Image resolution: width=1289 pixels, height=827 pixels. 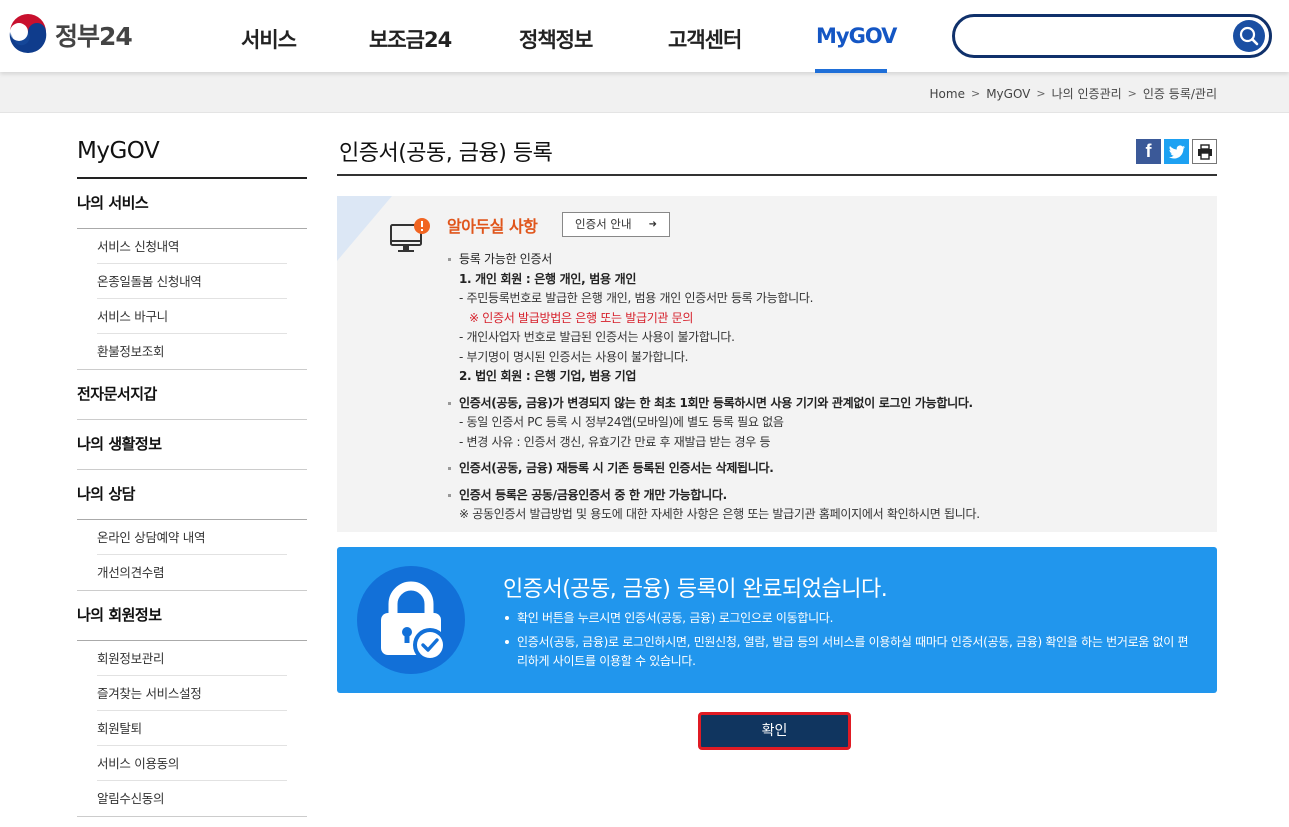 I want to click on guide-button-label: 인증서 안내, so click(x=603, y=224).